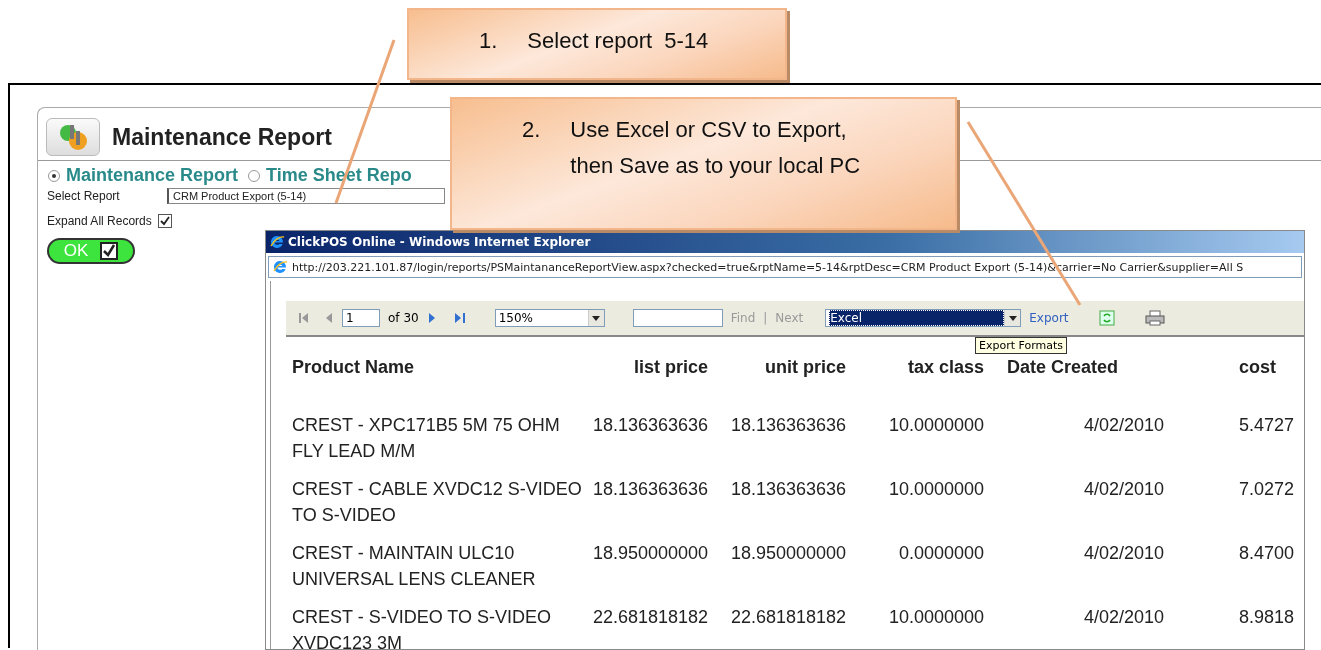  I want to click on refresh-icon, so click(1106, 318).